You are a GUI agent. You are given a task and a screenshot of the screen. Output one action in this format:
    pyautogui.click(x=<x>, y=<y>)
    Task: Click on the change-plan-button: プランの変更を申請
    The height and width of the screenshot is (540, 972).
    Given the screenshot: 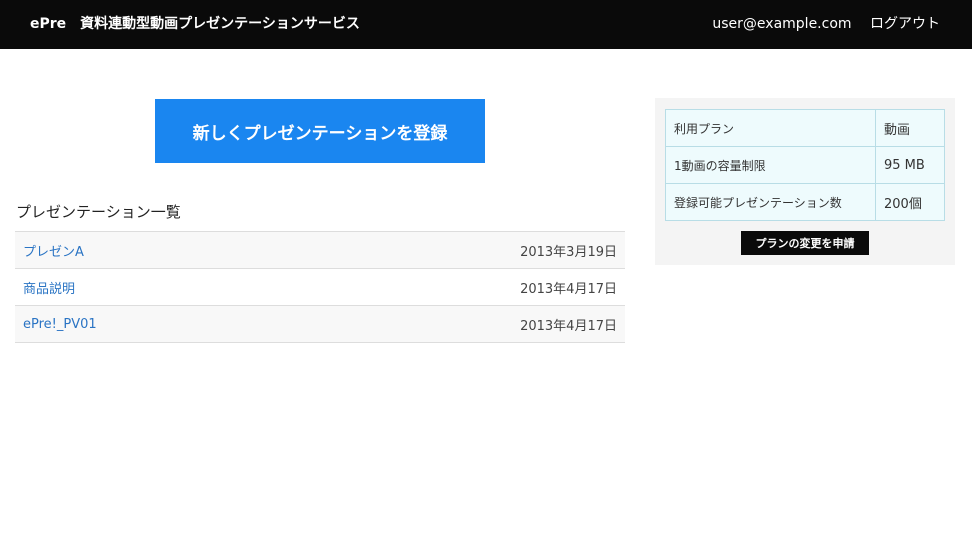 What is the action you would take?
    pyautogui.click(x=805, y=243)
    